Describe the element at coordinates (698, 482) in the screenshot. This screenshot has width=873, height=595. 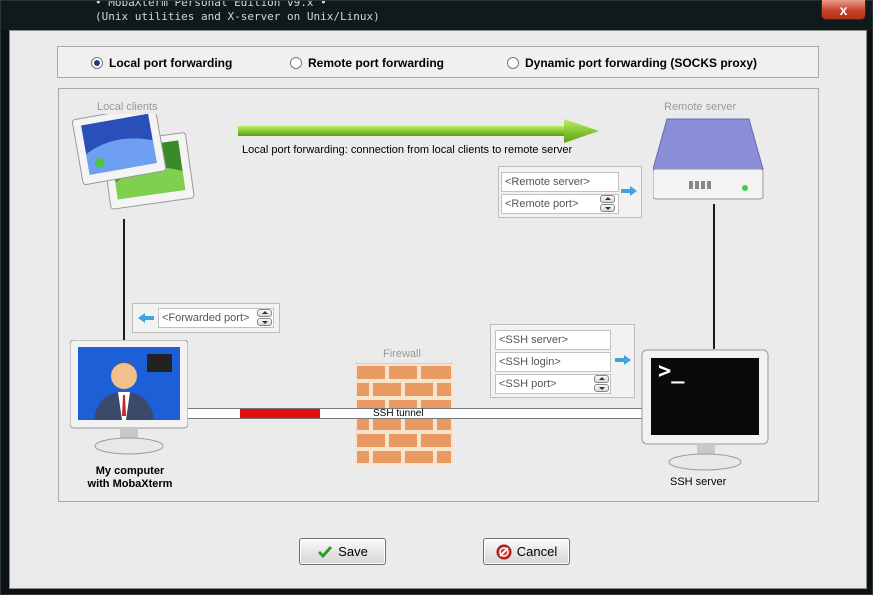
I see `ssh-server-label: SSH server` at that location.